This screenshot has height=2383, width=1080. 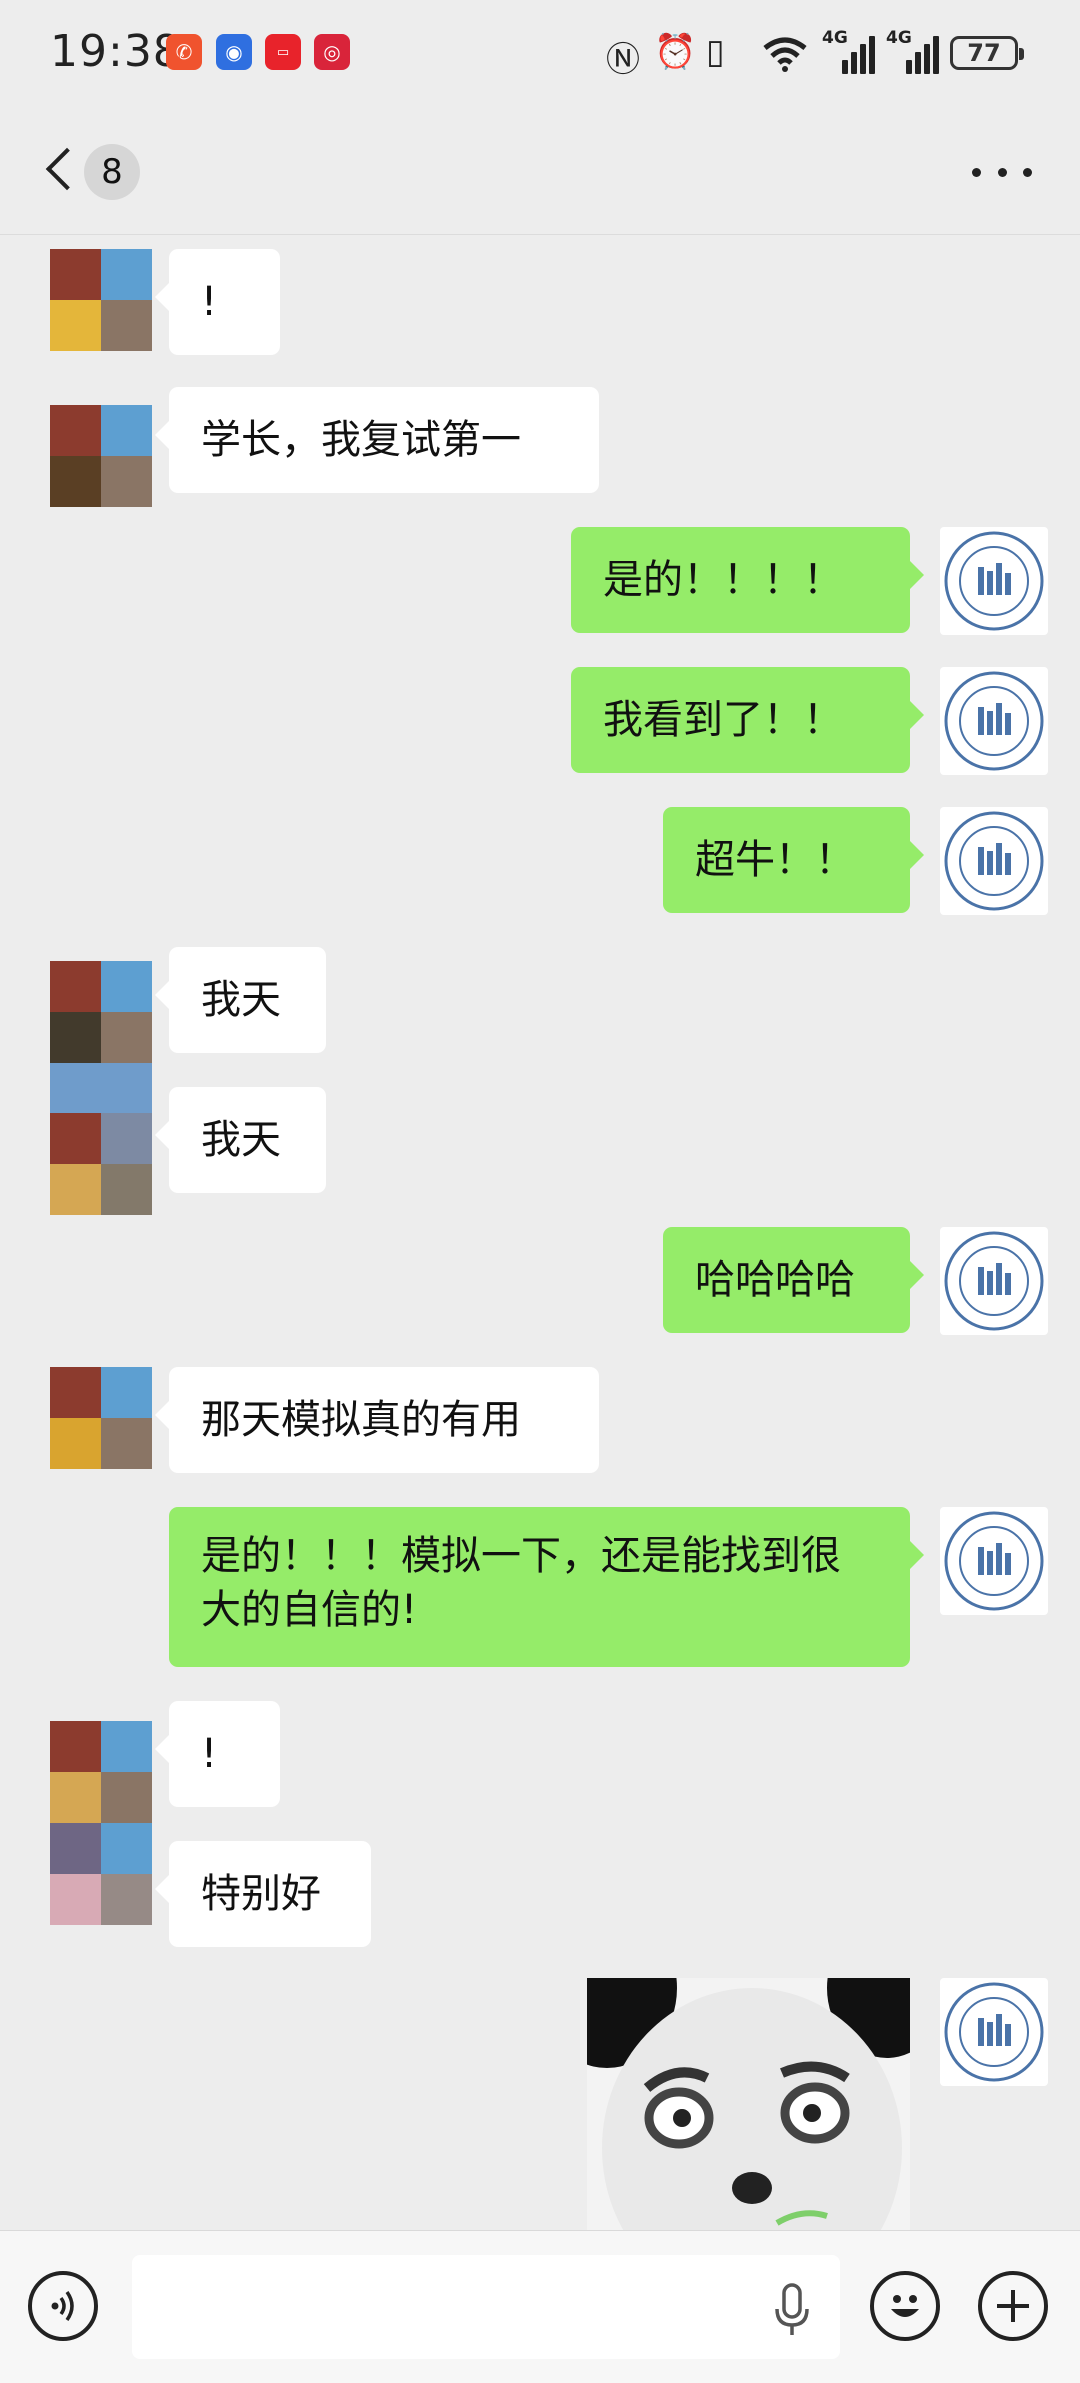 What do you see at coordinates (675, 52) in the screenshot?
I see `alarm-icon: ⏰` at bounding box center [675, 52].